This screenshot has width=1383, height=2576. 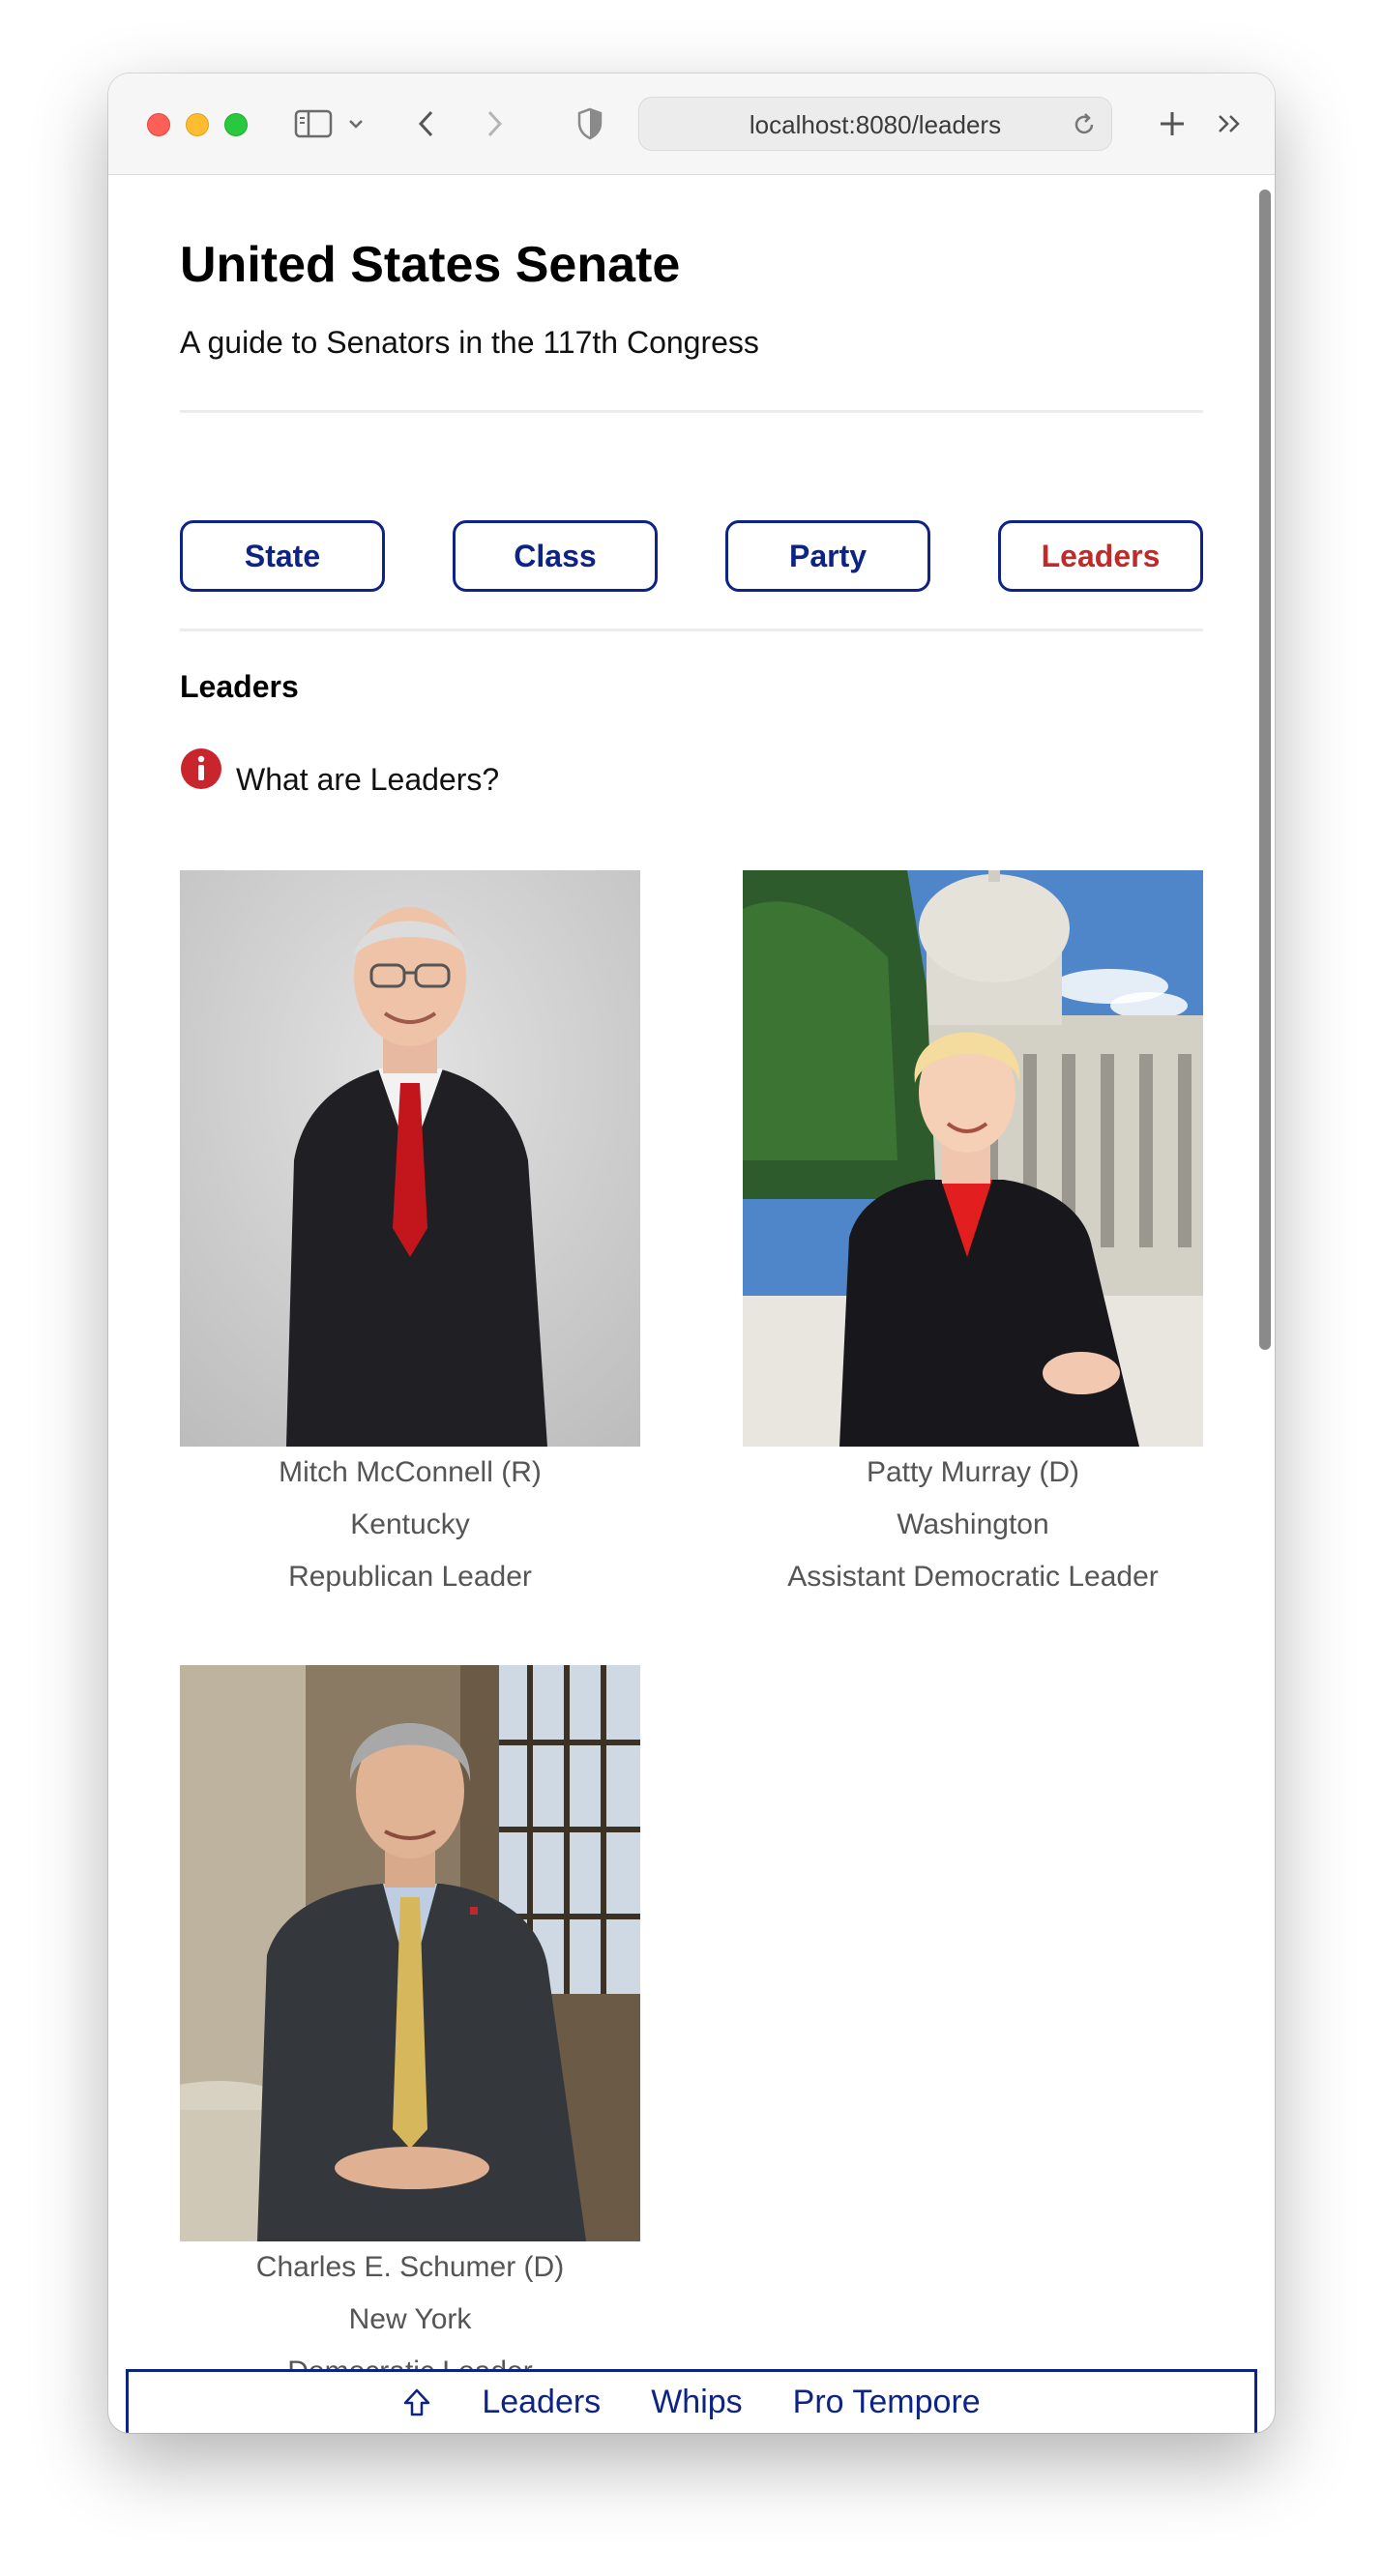 I want to click on zoom-window-button, so click(x=236, y=124).